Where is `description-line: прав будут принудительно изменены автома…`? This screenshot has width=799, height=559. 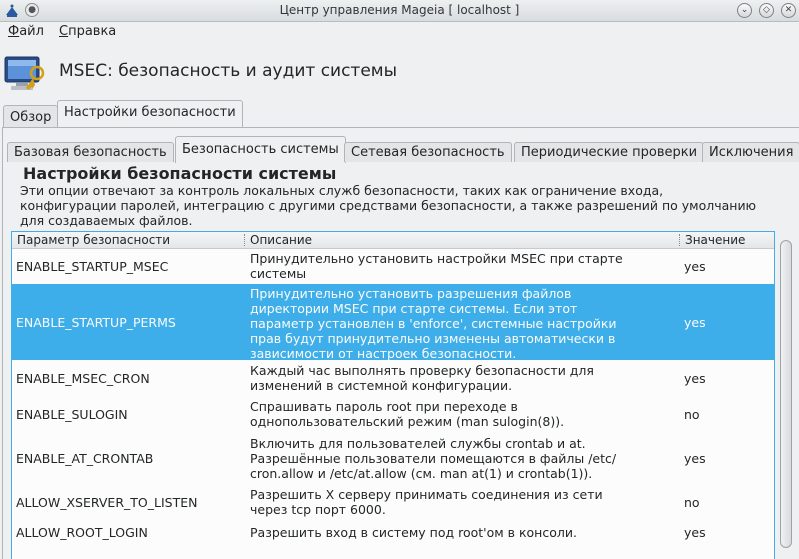
description-line: прав будут принудительно изменены автома… is located at coordinates (433, 338).